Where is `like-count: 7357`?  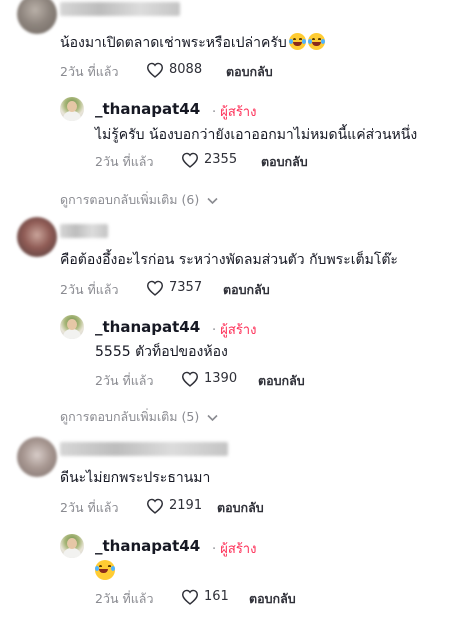 like-count: 7357 is located at coordinates (186, 287).